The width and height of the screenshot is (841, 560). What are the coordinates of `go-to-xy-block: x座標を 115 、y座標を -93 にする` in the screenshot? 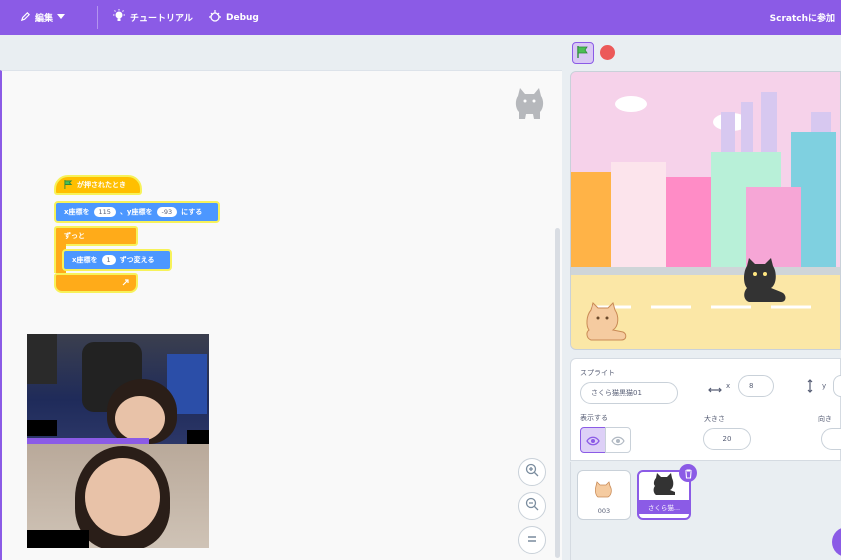 It's located at (137, 212).